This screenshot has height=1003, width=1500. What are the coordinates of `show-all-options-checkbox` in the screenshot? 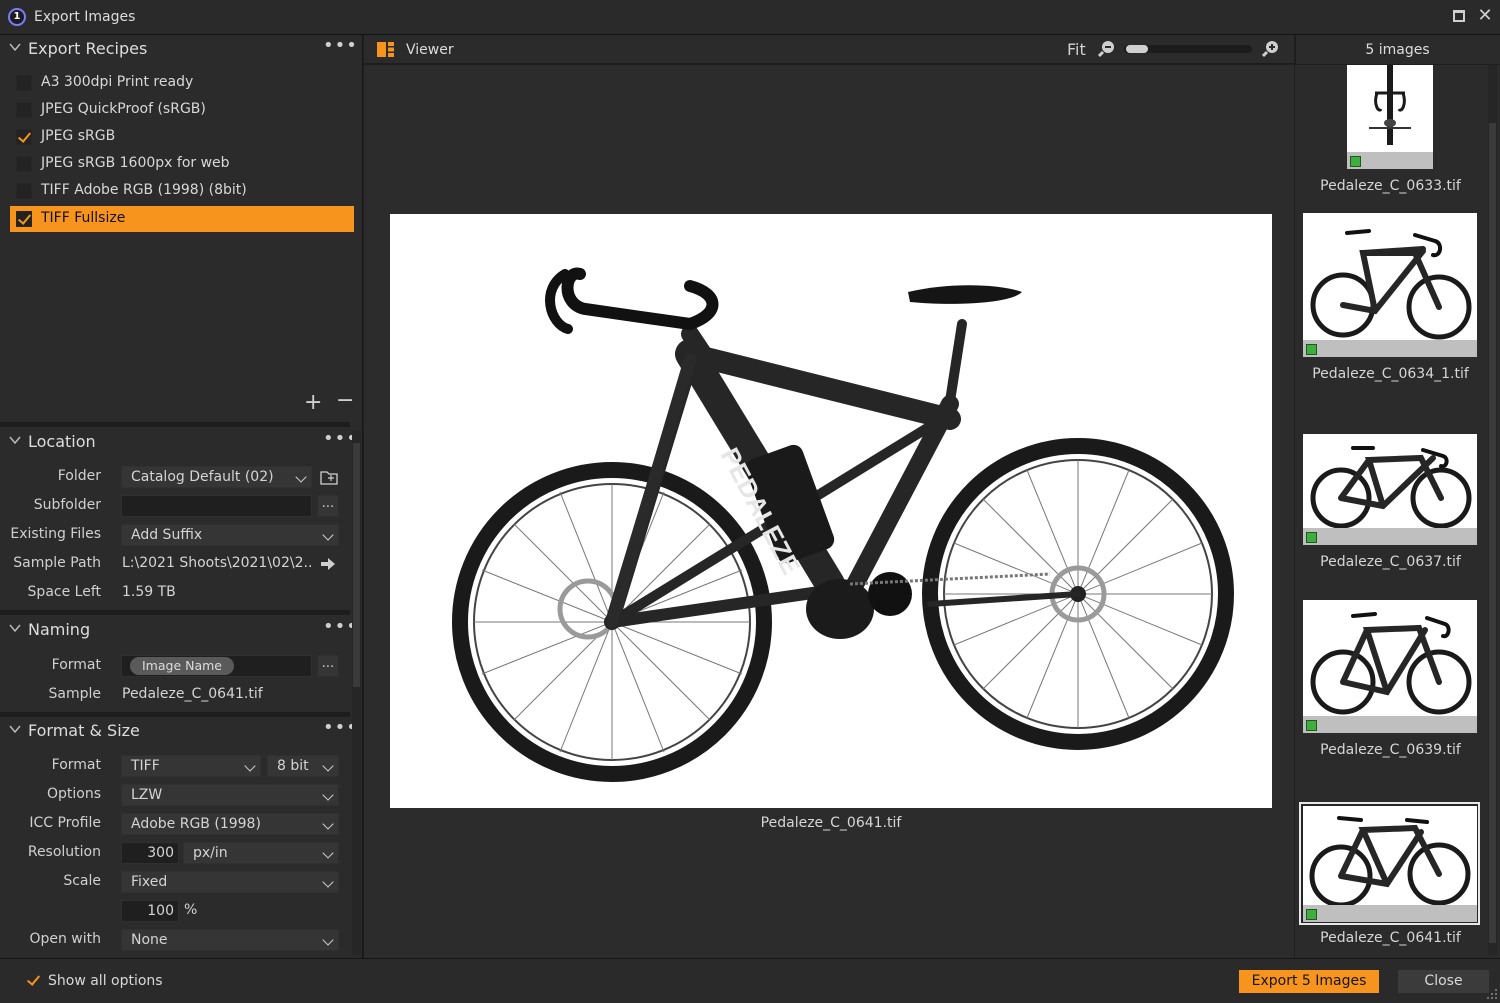 It's located at (32, 980).